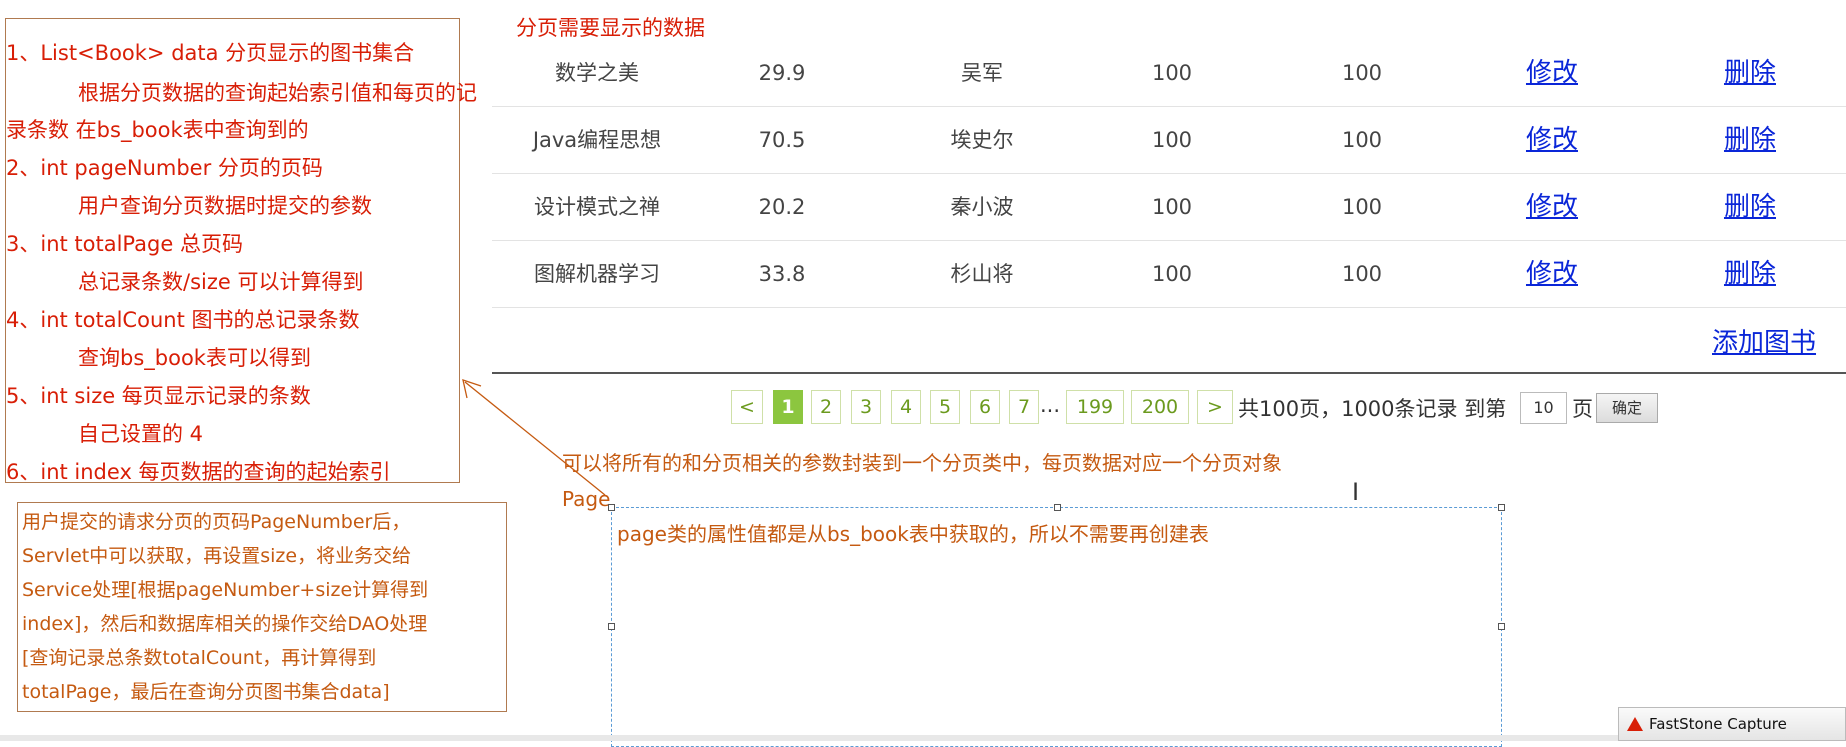 This screenshot has height=747, width=1846. What do you see at coordinates (225, 590) in the screenshot?
I see `annotation-line: Service处理[根据pageNumber+size计算得到` at bounding box center [225, 590].